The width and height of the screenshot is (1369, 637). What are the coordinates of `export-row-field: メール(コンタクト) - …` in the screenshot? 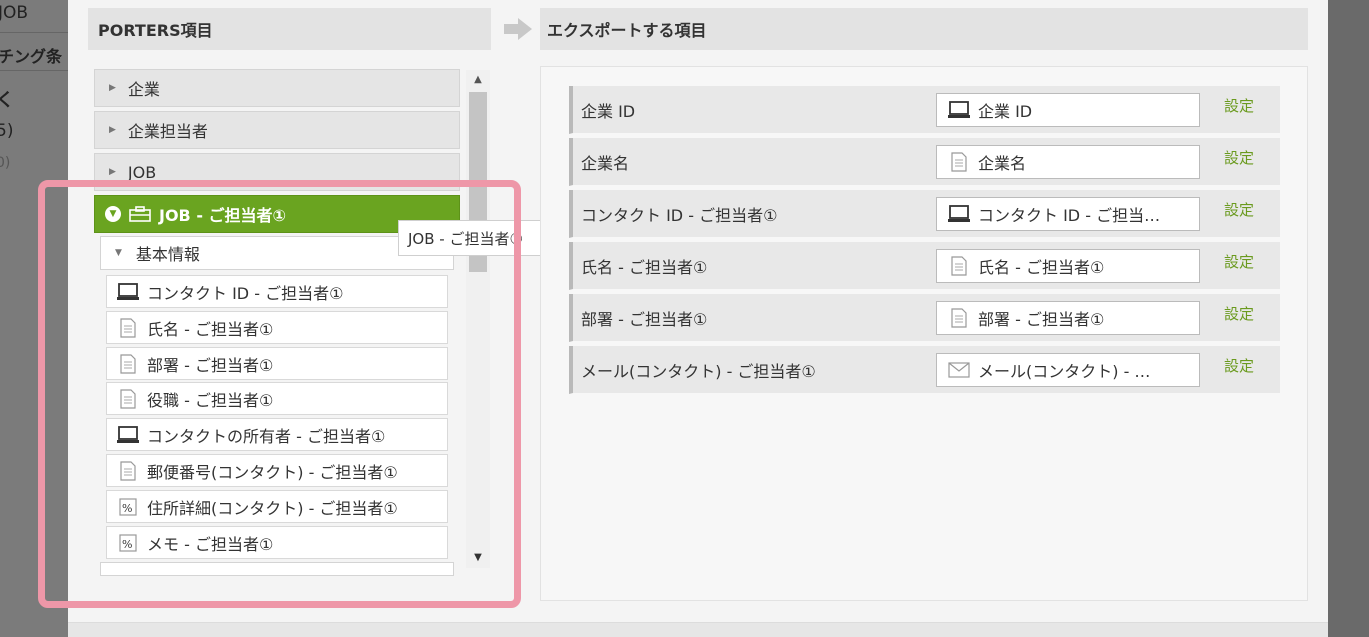 It's located at (1068, 370).